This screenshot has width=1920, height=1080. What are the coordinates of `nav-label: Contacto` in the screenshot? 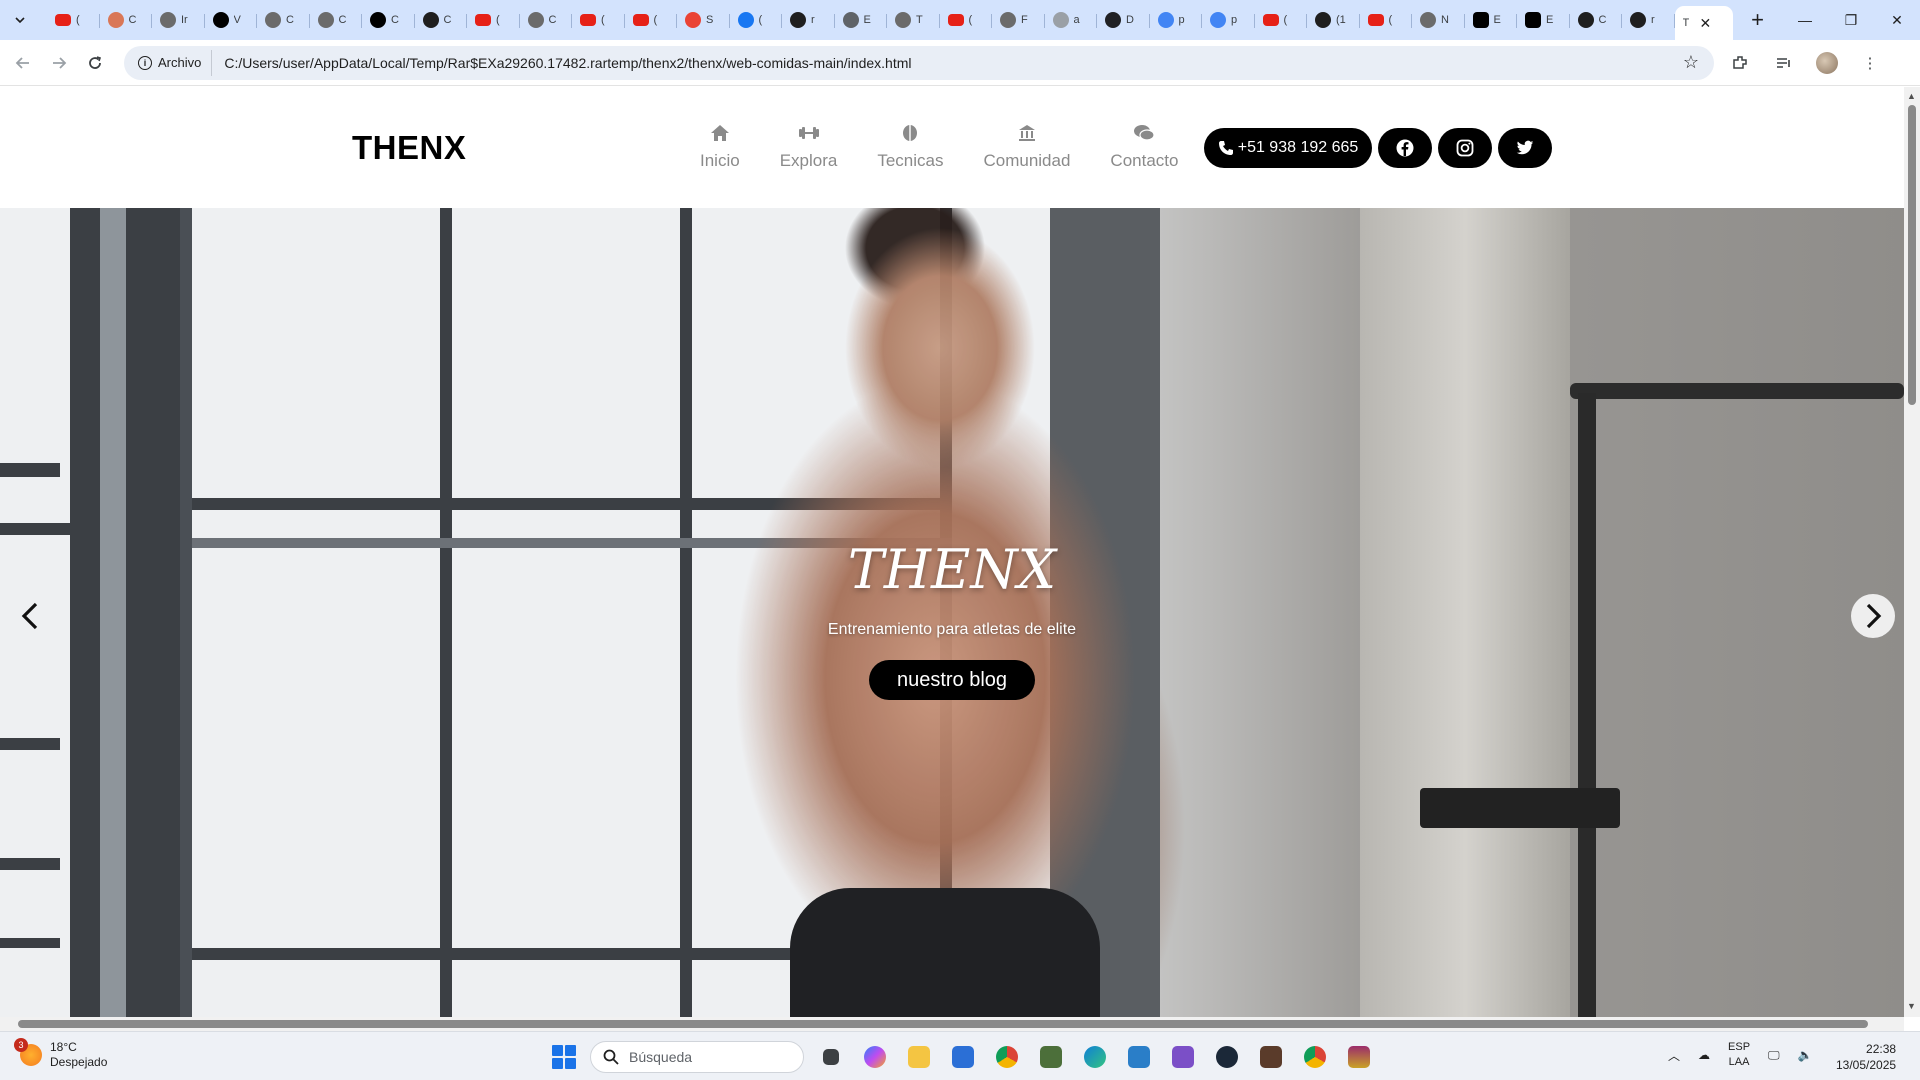 It's located at (1144, 160).